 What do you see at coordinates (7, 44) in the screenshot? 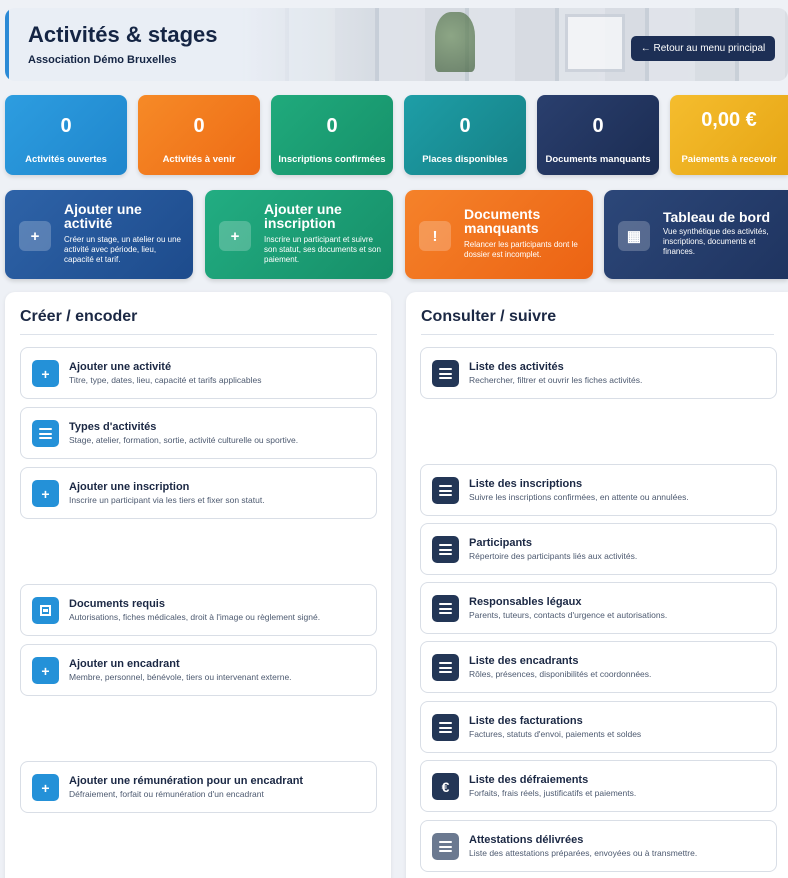
I see `header-accent-bar` at bounding box center [7, 44].